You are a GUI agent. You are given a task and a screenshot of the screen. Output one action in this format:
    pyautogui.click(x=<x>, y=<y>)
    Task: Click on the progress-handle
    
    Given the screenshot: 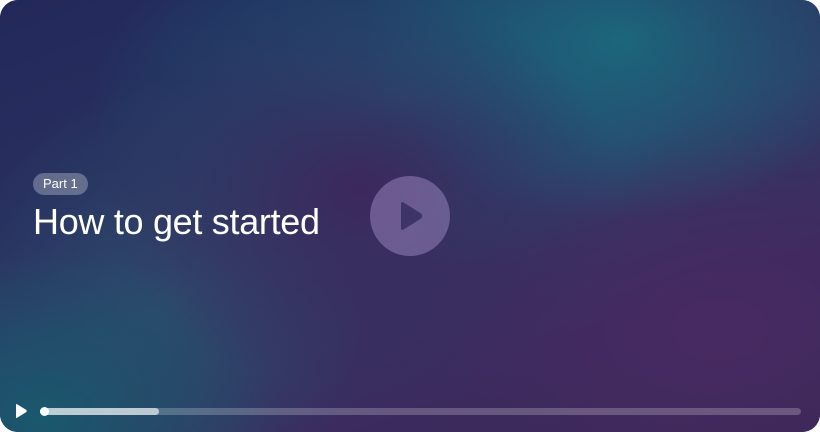 What is the action you would take?
    pyautogui.click(x=44, y=411)
    